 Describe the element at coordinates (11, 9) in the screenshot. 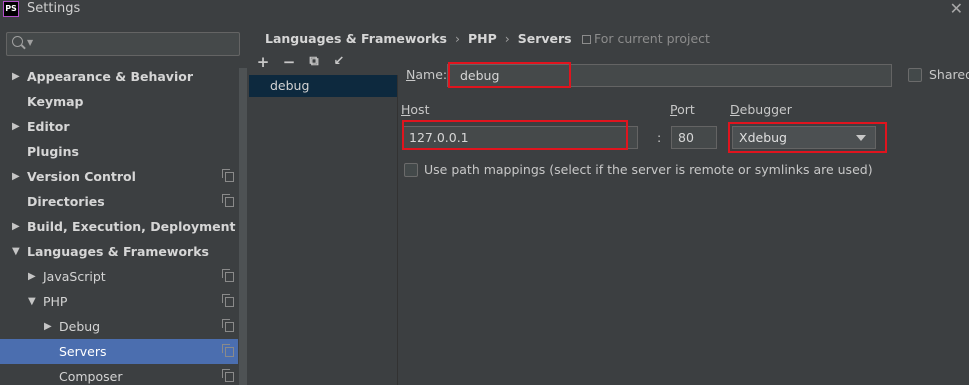

I see `phpstorm-logo-icon: PS` at that location.